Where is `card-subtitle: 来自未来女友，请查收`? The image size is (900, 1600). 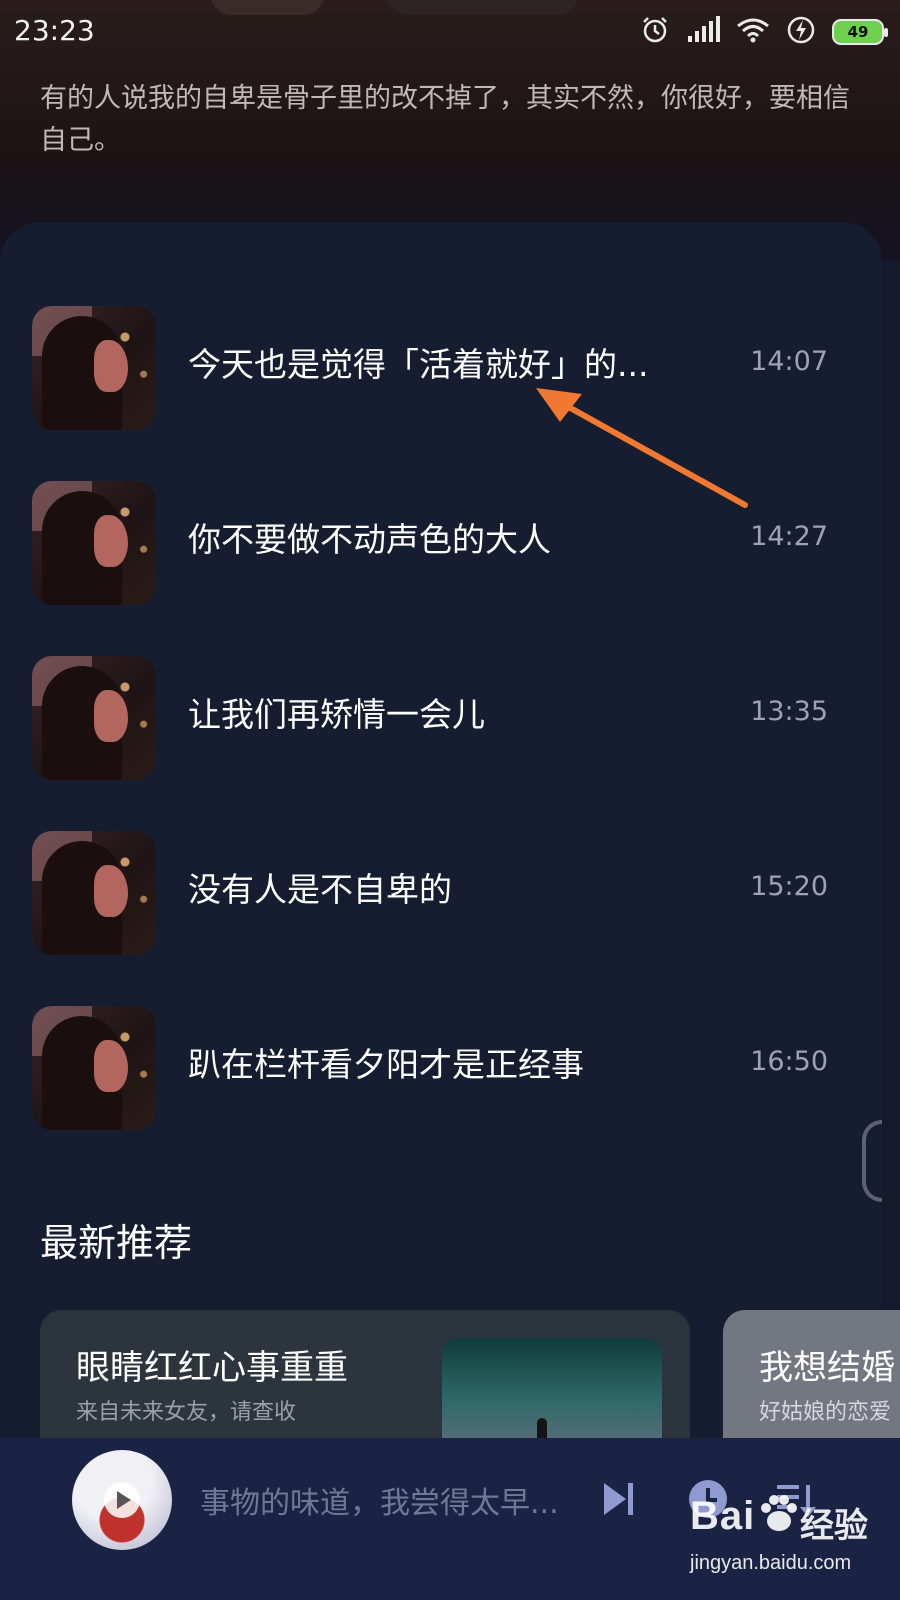
card-subtitle: 来自未来女友，请查收 is located at coordinates (186, 1412).